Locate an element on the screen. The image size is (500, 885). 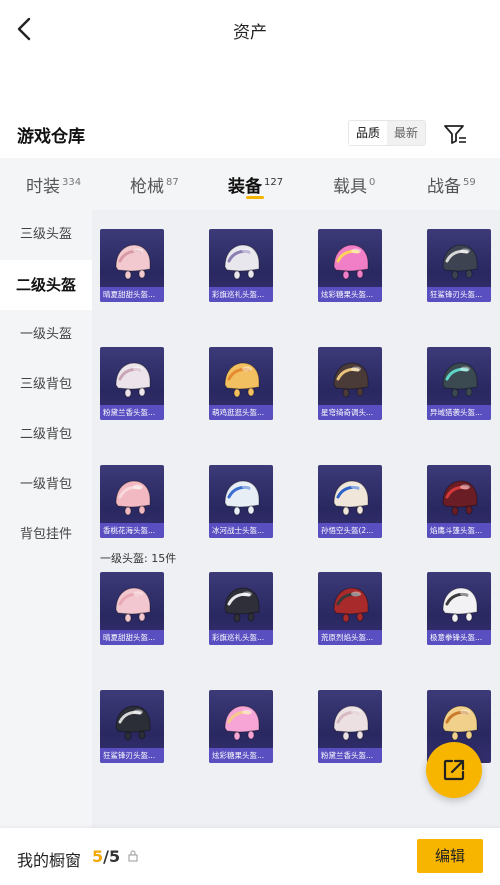
tab-equipment: 装备 127 is located at coordinates (255, 184).